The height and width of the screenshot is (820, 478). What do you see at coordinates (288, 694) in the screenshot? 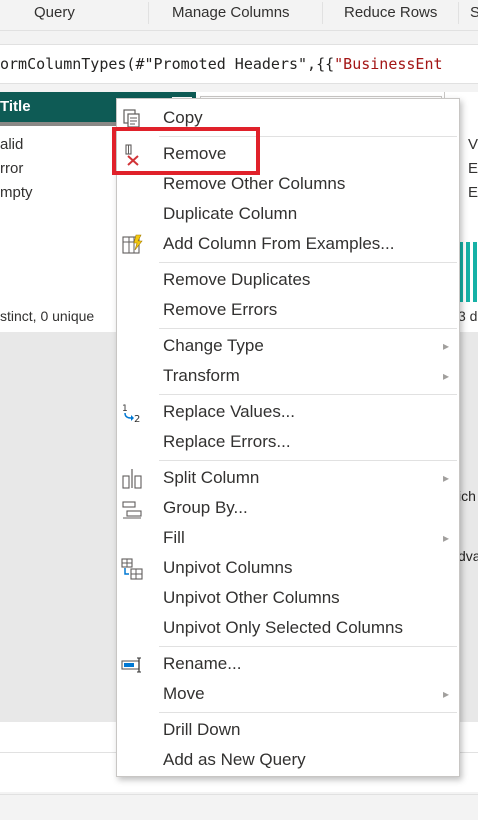
I see `menu-item-move: Move ▸` at bounding box center [288, 694].